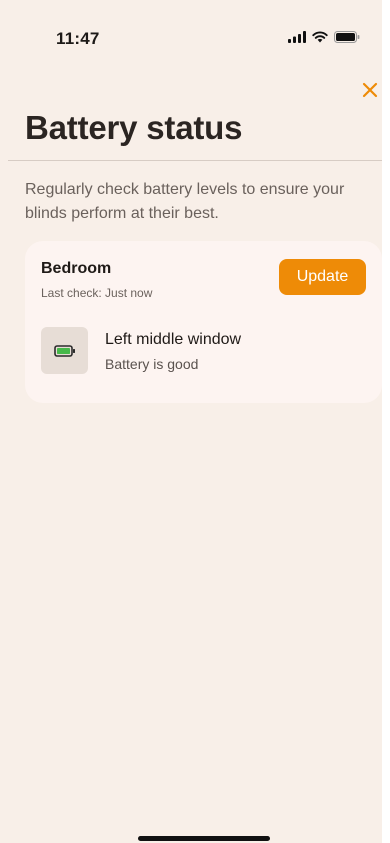 This screenshot has height=843, width=390. Describe the element at coordinates (78, 38) in the screenshot. I see `status-time: 11:47` at that location.